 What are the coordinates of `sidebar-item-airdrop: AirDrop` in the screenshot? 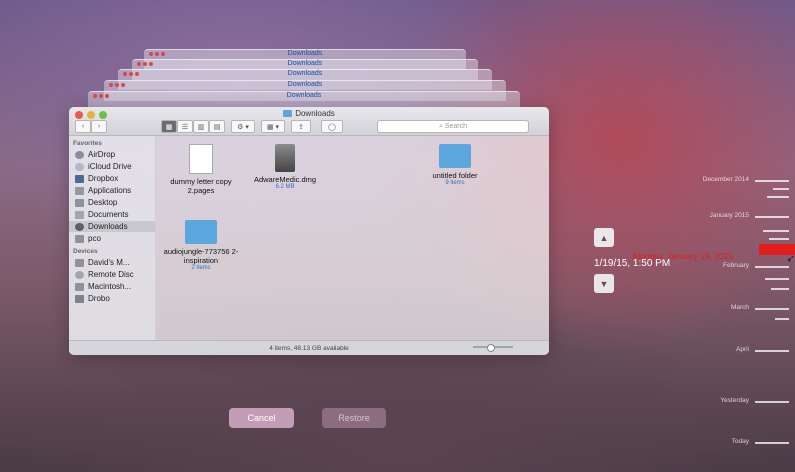 It's located at (115, 154).